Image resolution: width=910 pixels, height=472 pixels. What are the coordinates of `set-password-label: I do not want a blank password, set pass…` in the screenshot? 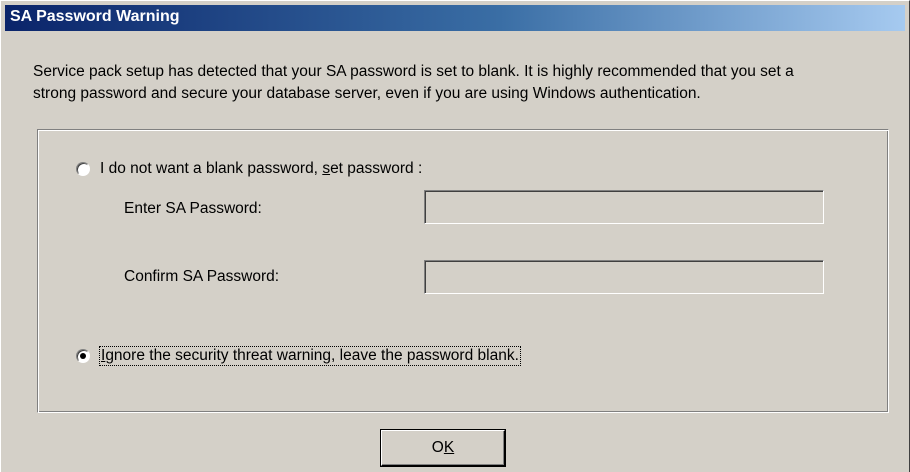 It's located at (261, 168).